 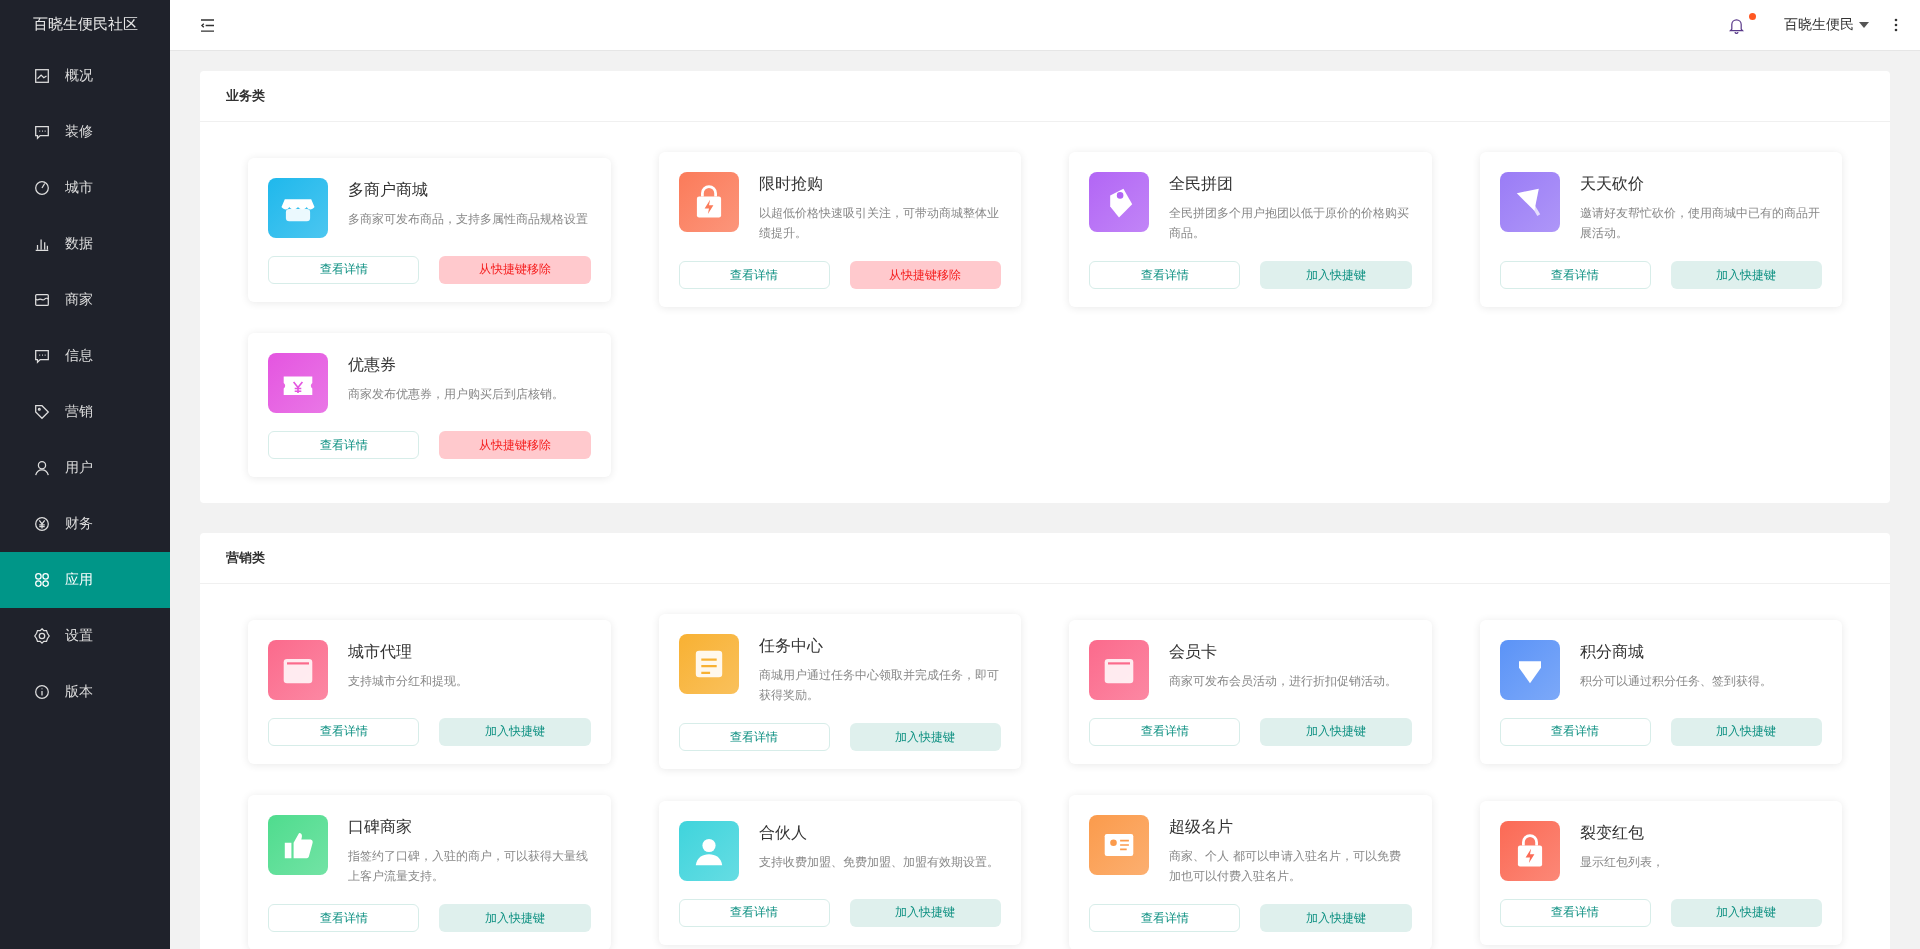 What do you see at coordinates (783, 833) in the screenshot?
I see `app-name: 合伙人` at bounding box center [783, 833].